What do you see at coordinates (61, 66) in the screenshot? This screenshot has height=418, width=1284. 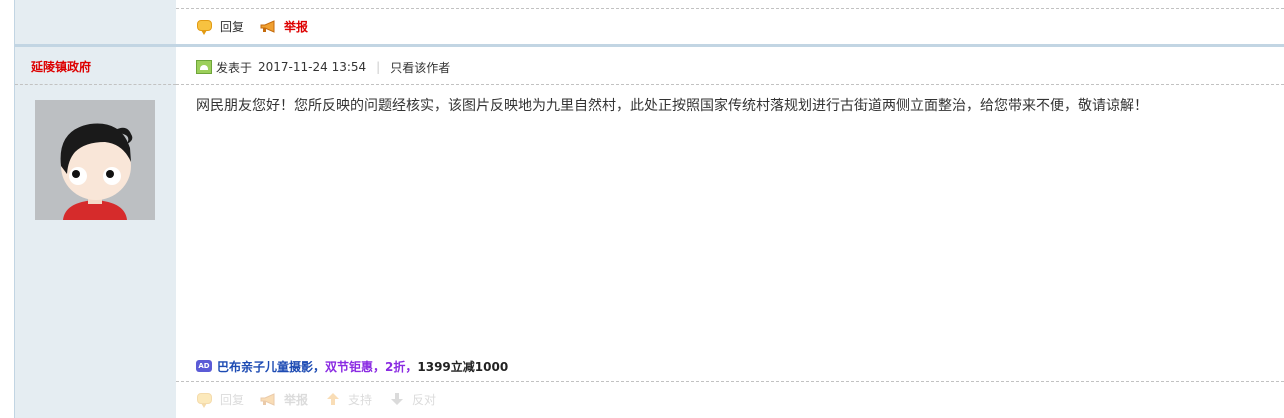 I see `author-name-link: 延陵镇政府` at bounding box center [61, 66].